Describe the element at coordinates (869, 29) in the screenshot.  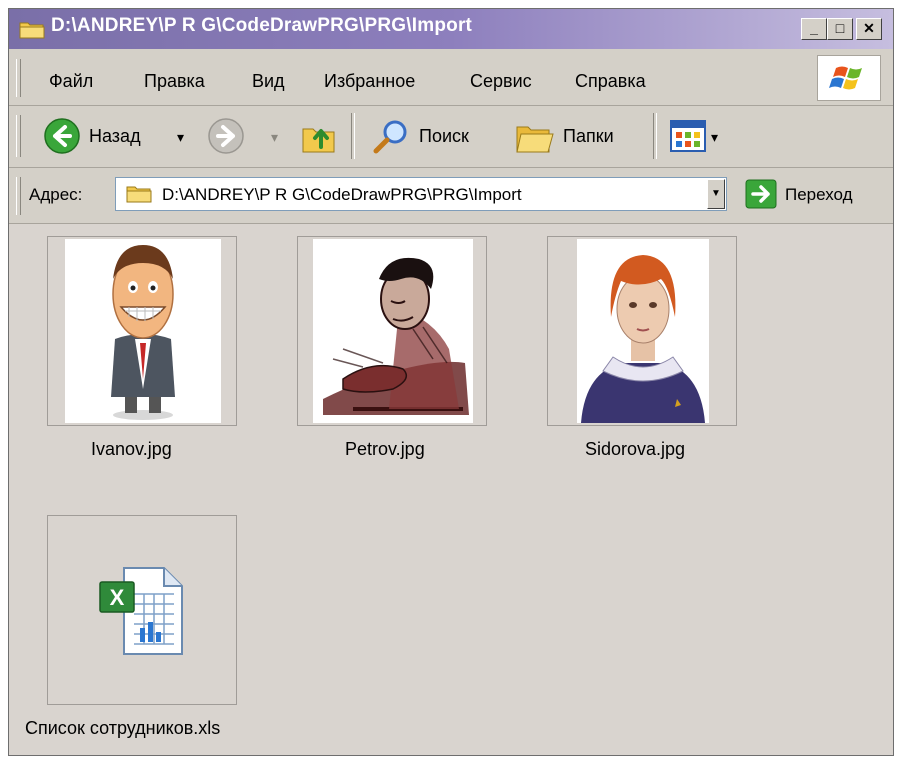
I see `close-button: ✕` at that location.